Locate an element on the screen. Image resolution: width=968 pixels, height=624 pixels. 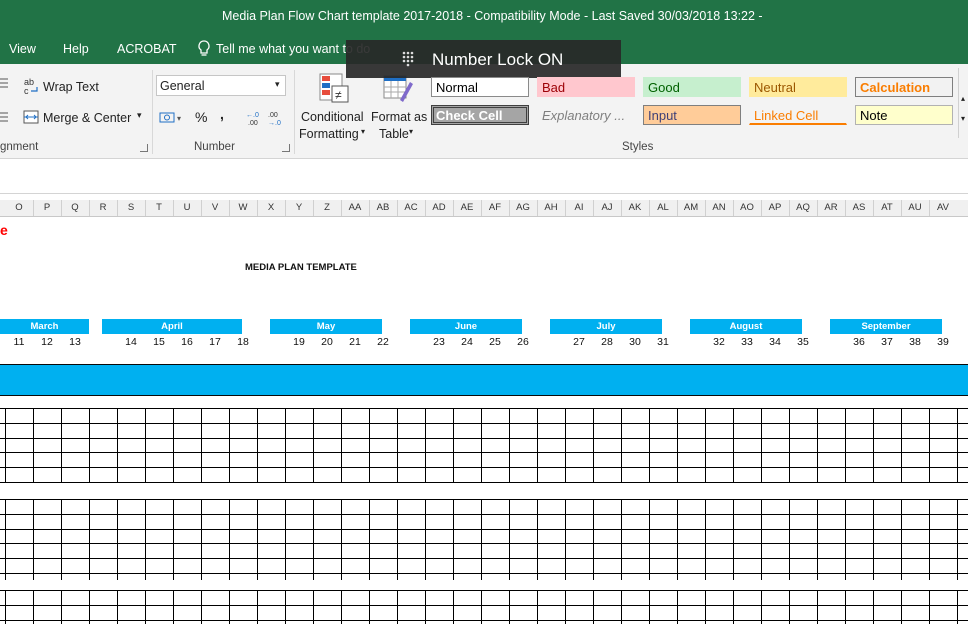
merge-dropdown-chevron-icon: ▾ is located at coordinates (139, 115).